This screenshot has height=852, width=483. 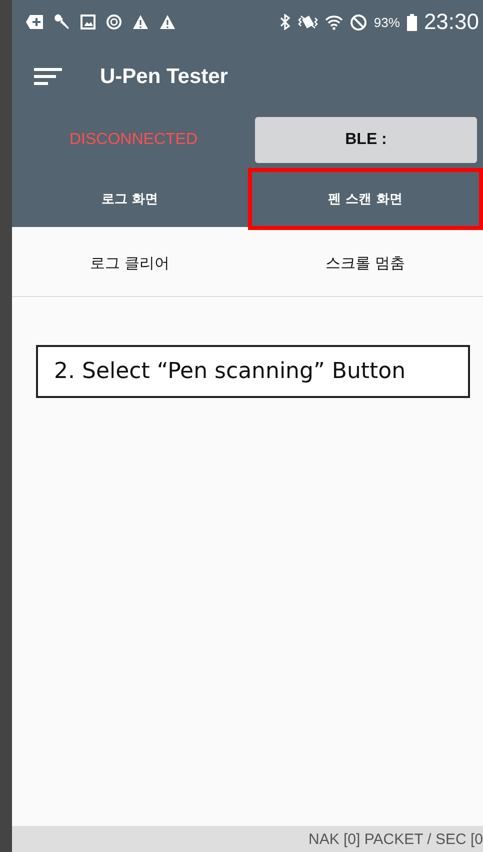 What do you see at coordinates (114, 22) in the screenshot?
I see `timer-icon` at bounding box center [114, 22].